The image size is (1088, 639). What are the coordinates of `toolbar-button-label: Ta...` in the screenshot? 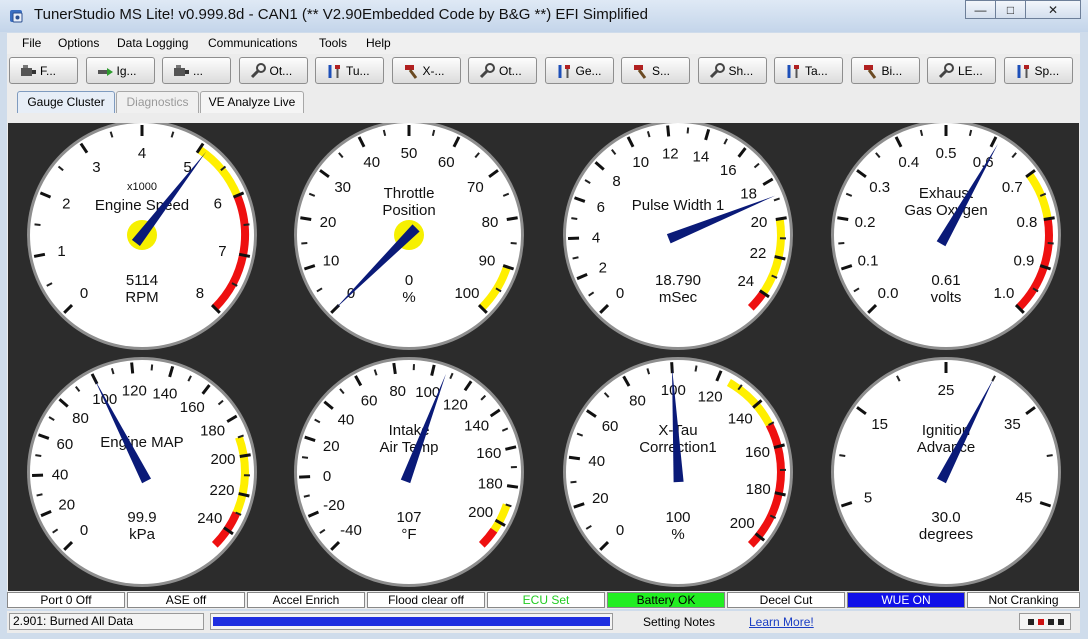 It's located at (816, 71).